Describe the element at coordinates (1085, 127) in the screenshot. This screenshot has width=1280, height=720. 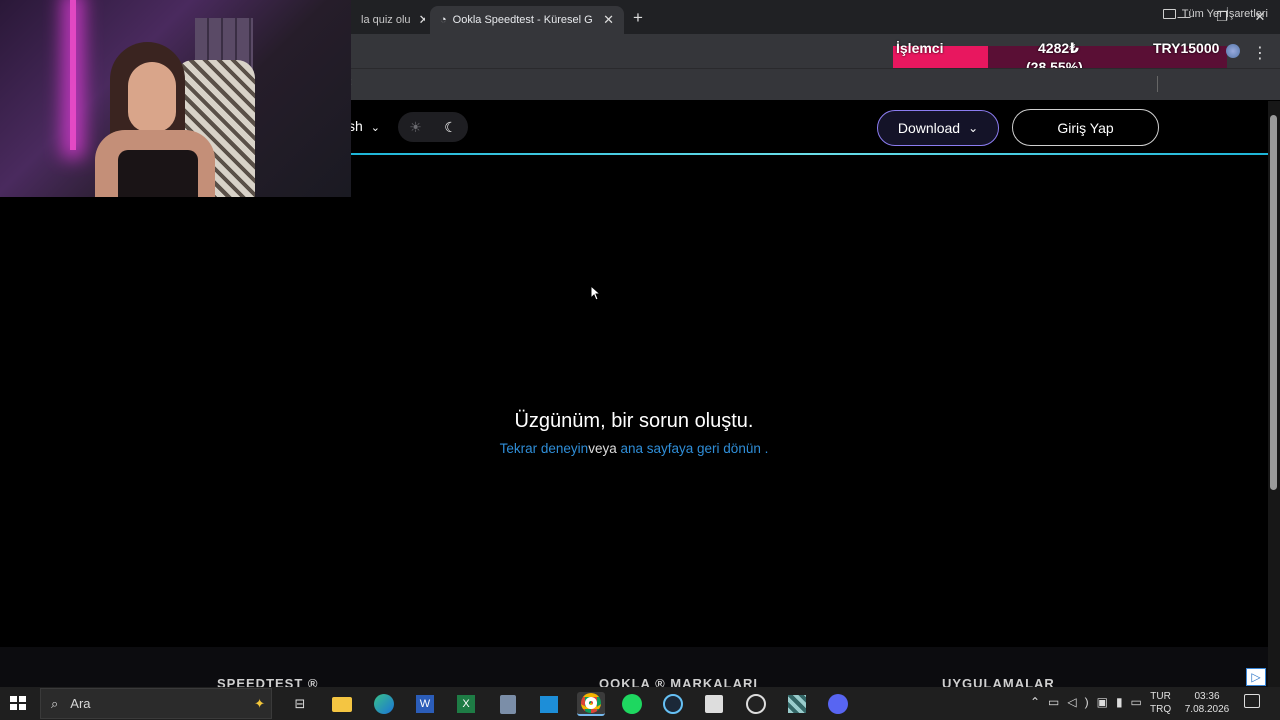
I see `login-button: Giriş Yap` at that location.